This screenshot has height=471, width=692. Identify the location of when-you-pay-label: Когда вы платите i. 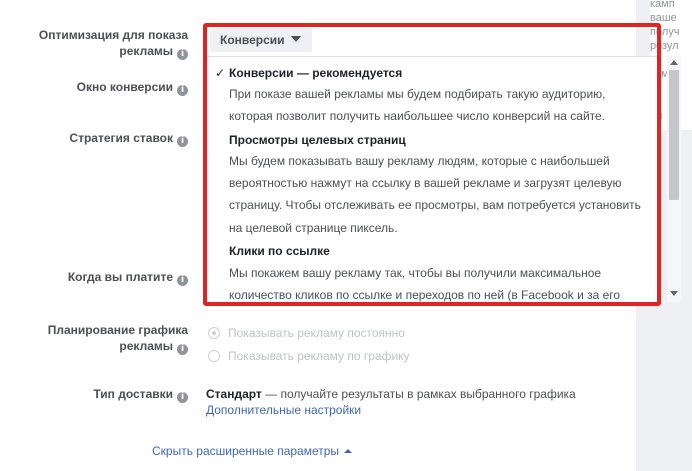
(128, 277).